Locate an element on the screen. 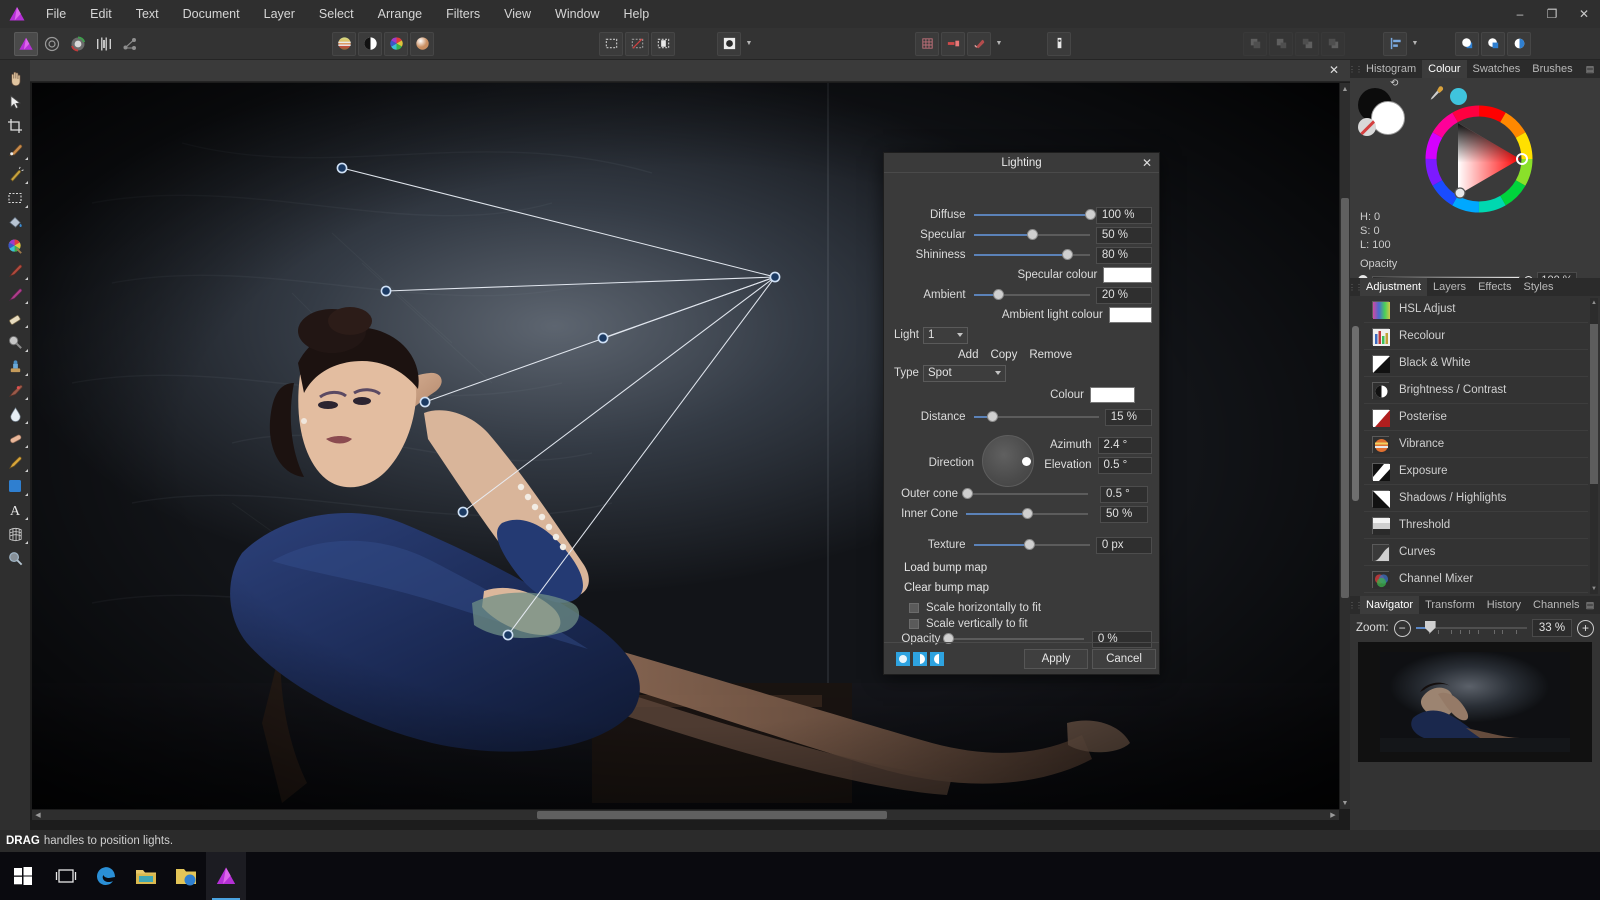  elevation-value: 0.5 ° is located at coordinates (1124, 465).